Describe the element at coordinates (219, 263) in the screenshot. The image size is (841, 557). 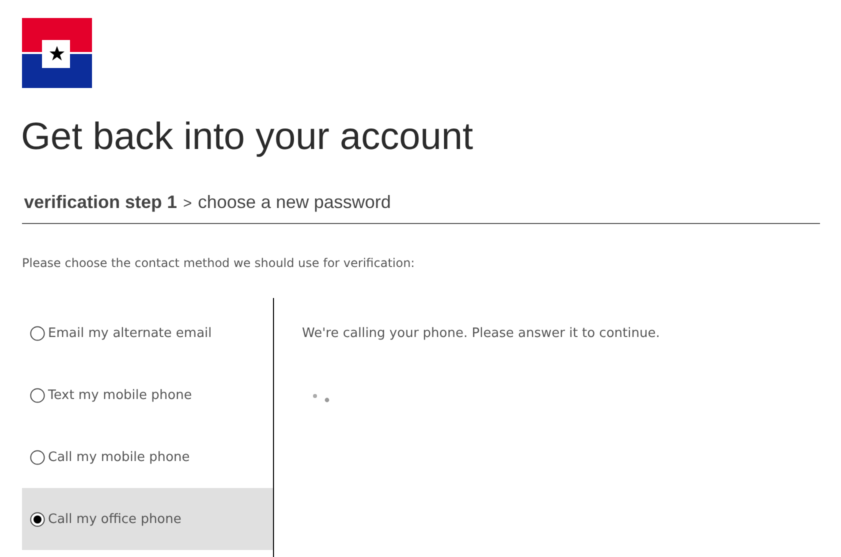
I see `instruction-text: Please choose the contact method we should use for verification:` at that location.